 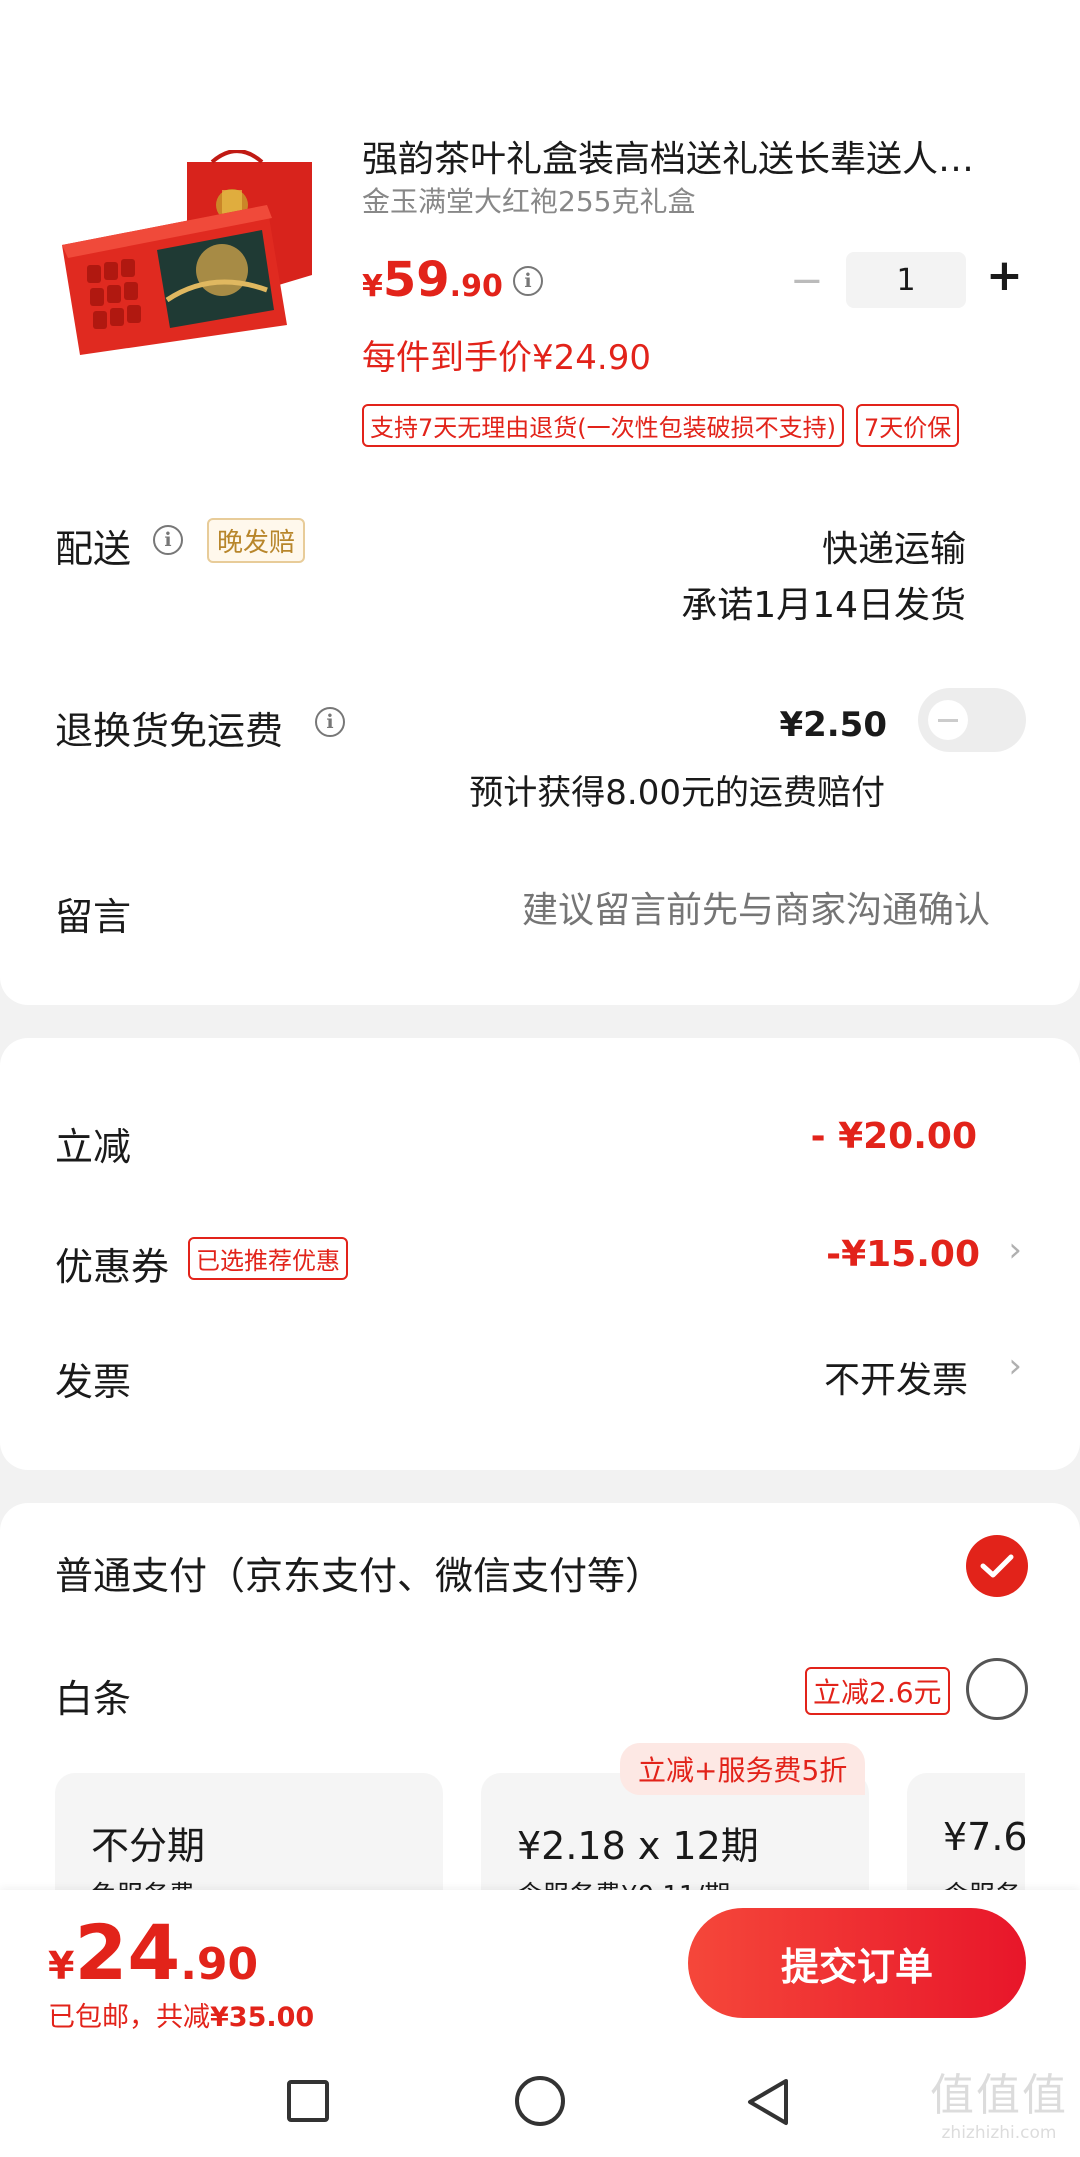 I want to click on watermark-logo-text: 值值值, so click(x=999, y=2095).